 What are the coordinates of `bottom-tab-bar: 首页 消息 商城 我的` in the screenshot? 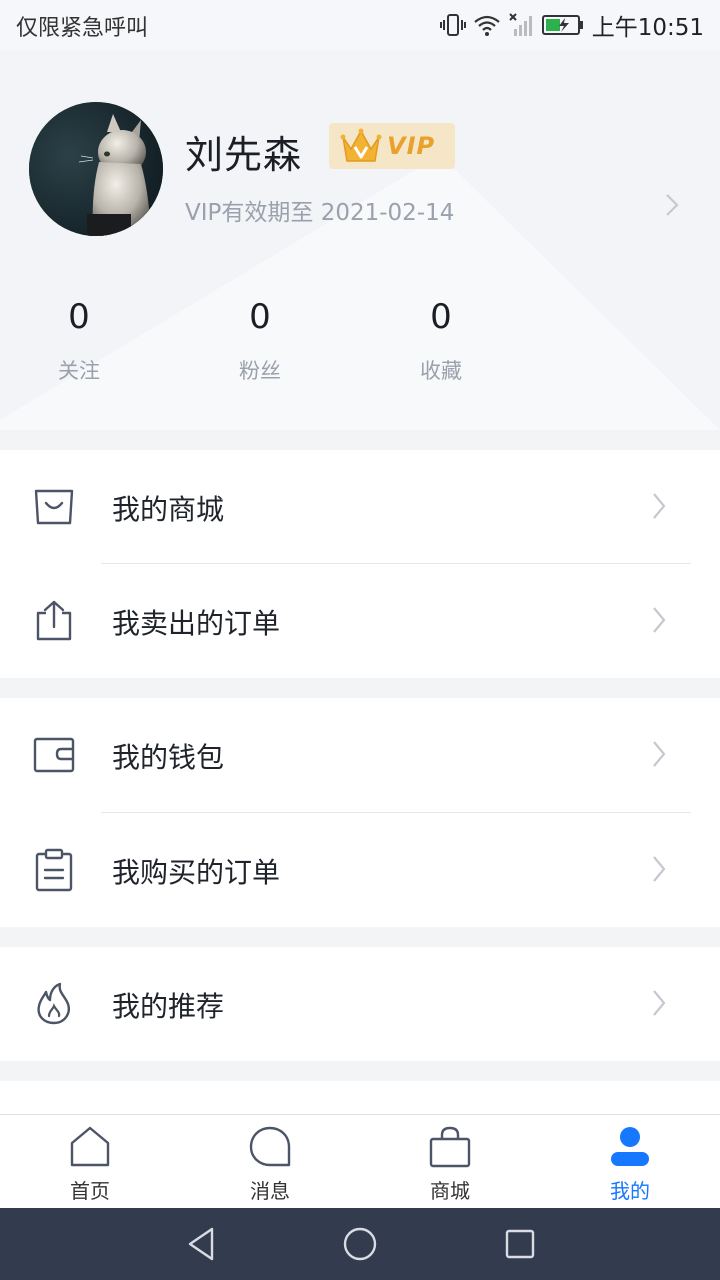 It's located at (360, 1161).